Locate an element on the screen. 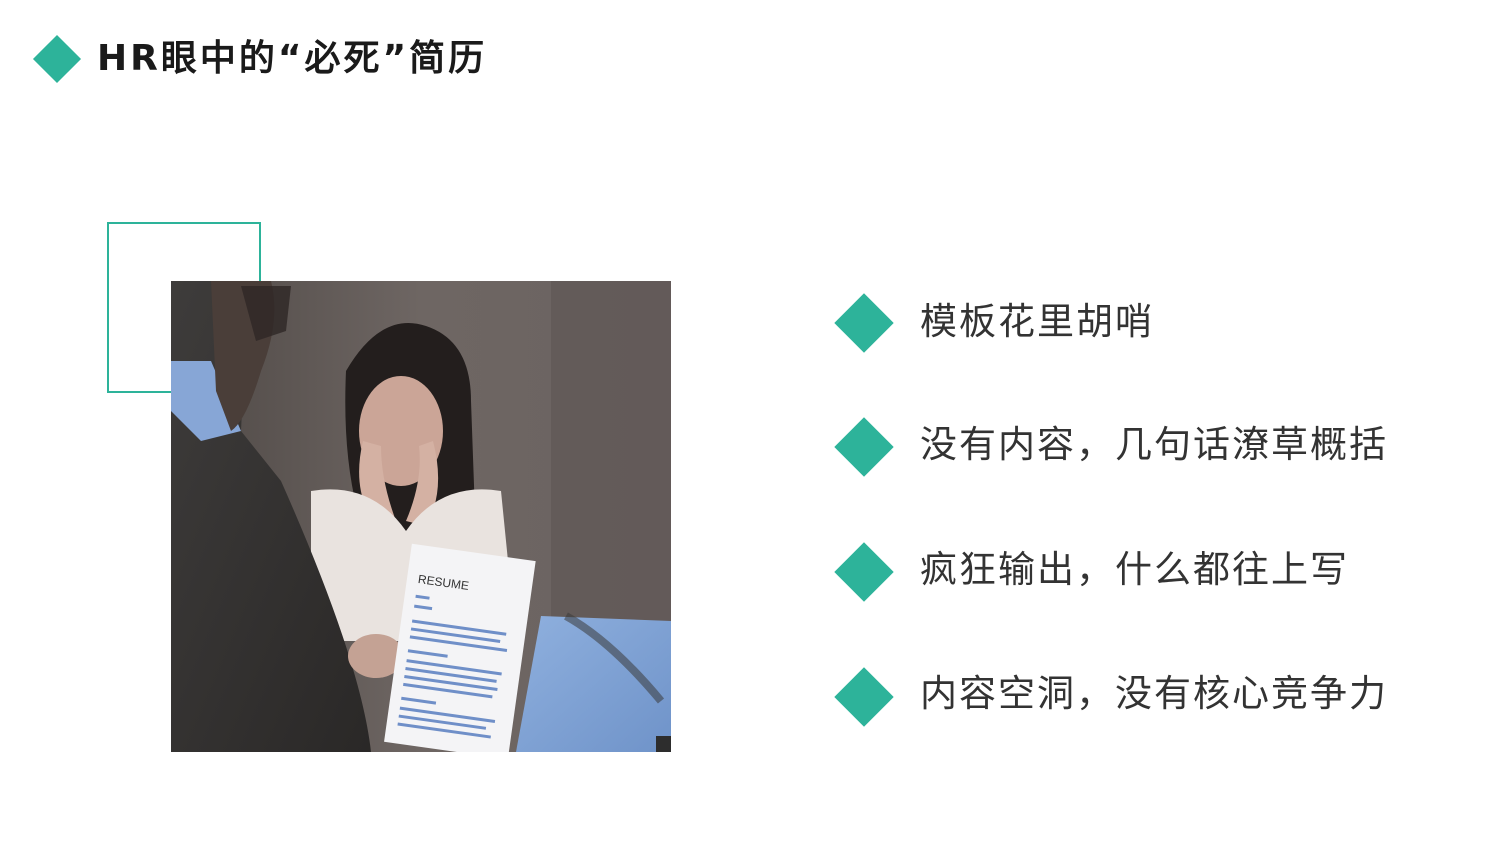 Image resolution: width=1512 pixels, height=859 pixels. bullet-2-text: 没有内容，几句话潦草概括 is located at coordinates (1154, 444).